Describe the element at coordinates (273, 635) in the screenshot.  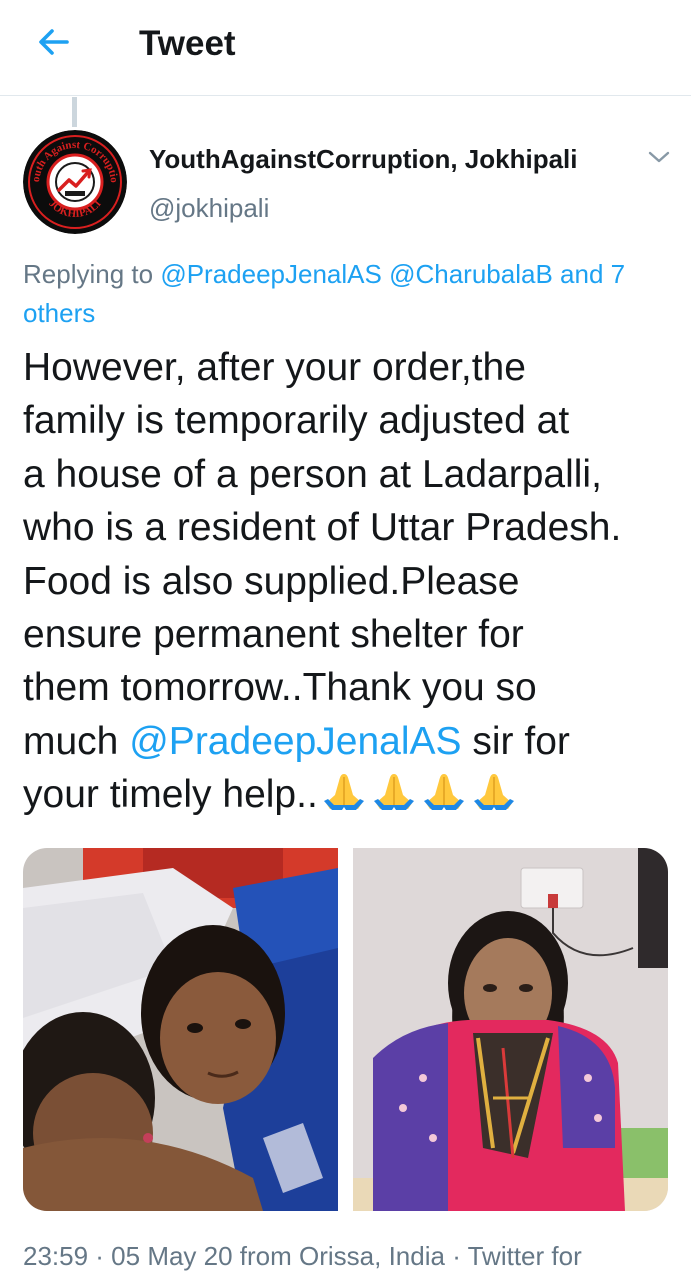
I see `tweet-line: ensure permanent shelter for` at that location.